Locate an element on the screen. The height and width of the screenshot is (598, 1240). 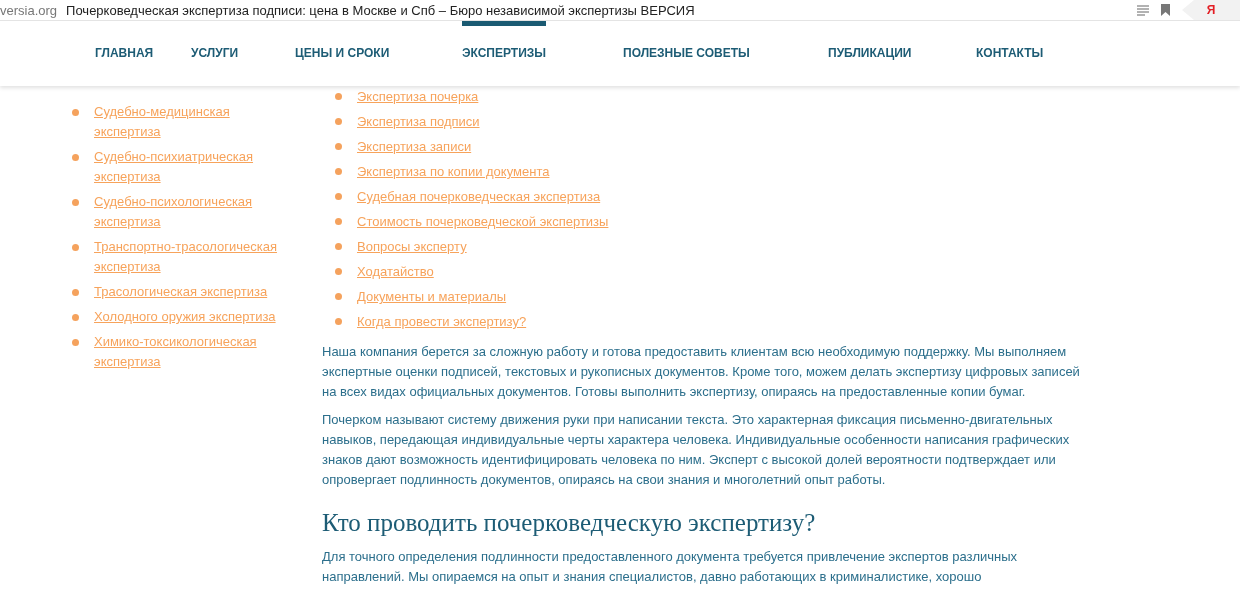
article-link: Экспертиза по копии документа is located at coordinates (453, 171).